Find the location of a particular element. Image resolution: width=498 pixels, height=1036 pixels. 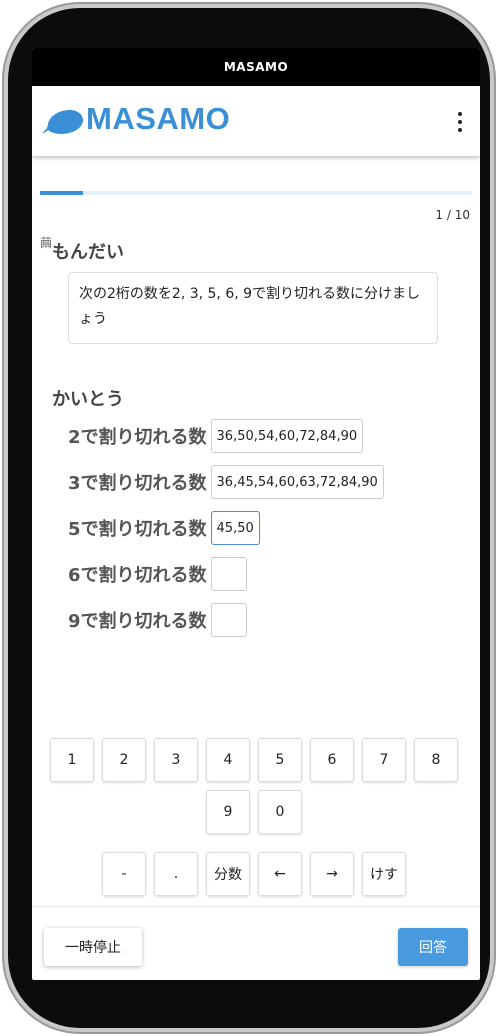

progress-bar is located at coordinates (256, 193).